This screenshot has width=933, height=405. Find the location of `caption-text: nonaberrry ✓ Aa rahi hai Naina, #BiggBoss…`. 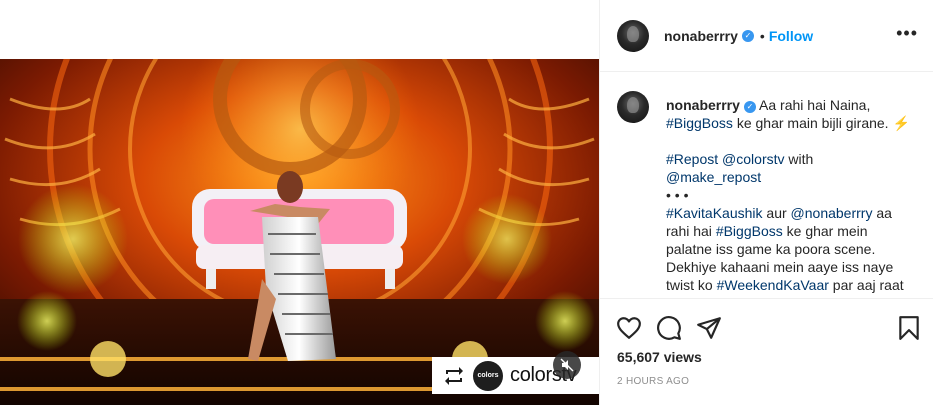

caption-text: nonaberrry ✓ Aa rahi hai Naina, #BiggBoss… is located at coordinates (788, 195).